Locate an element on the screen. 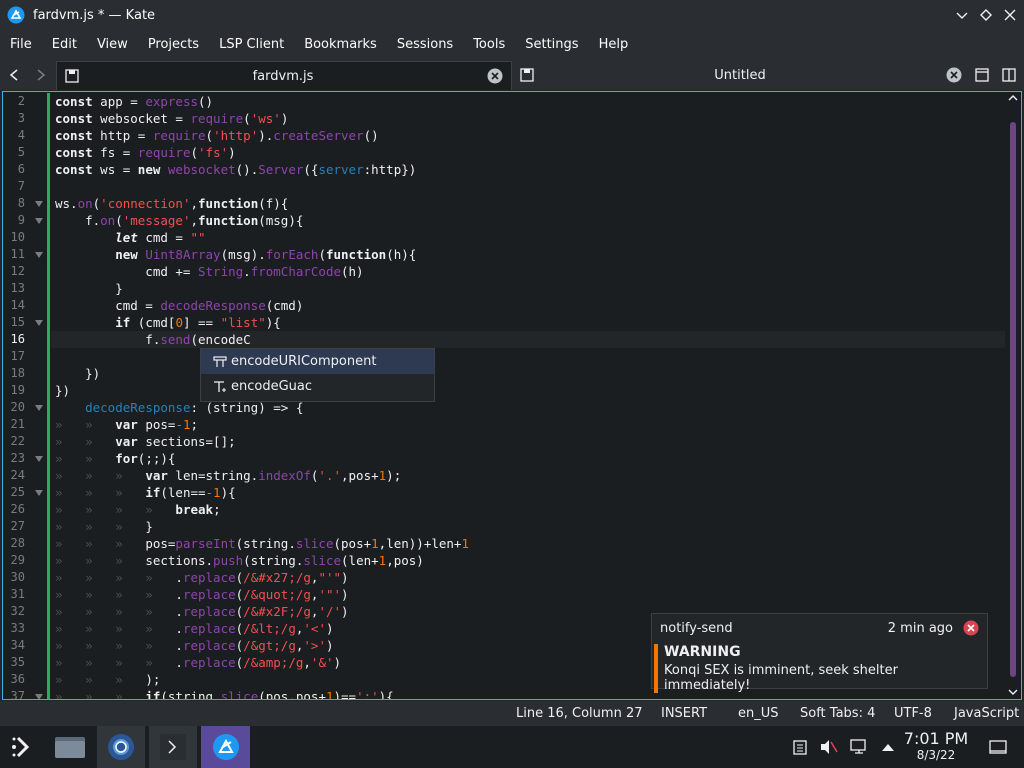 This screenshot has width=1024, height=768. cursor-position: Line 16, Column 27 is located at coordinates (579, 713).